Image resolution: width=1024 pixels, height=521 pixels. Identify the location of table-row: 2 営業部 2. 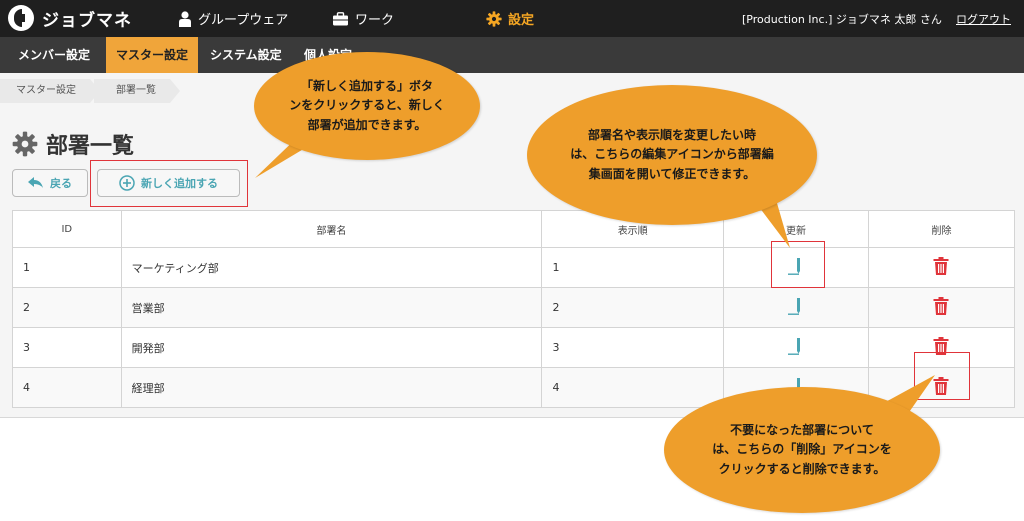
(514, 307).